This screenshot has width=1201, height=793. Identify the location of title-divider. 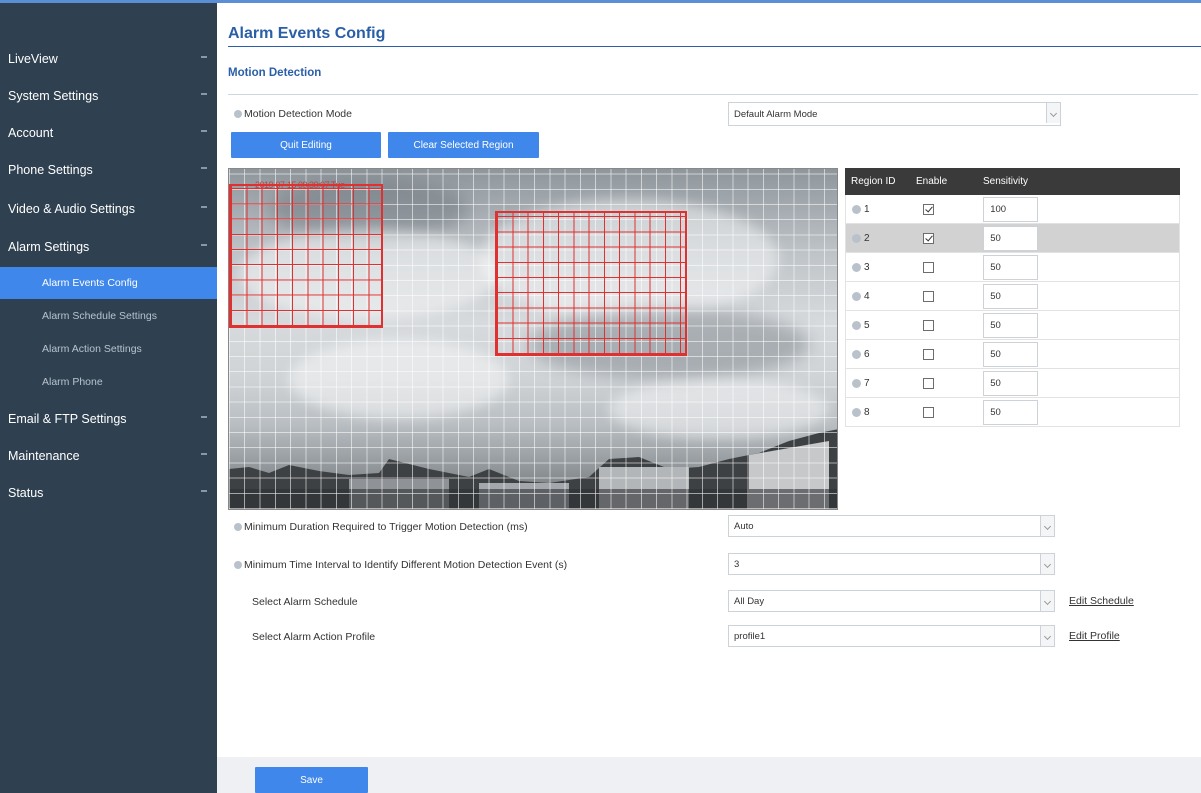
(714, 46).